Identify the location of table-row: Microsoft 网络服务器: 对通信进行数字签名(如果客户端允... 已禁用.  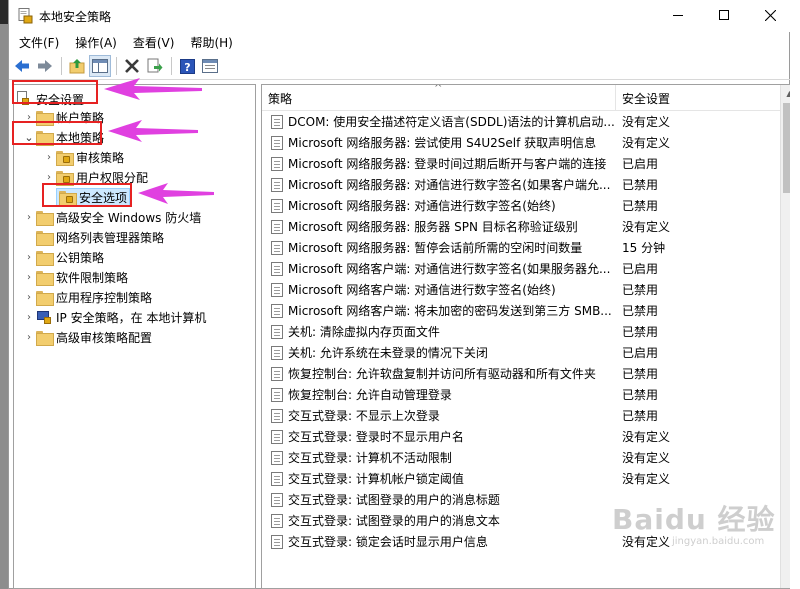
(514, 184).